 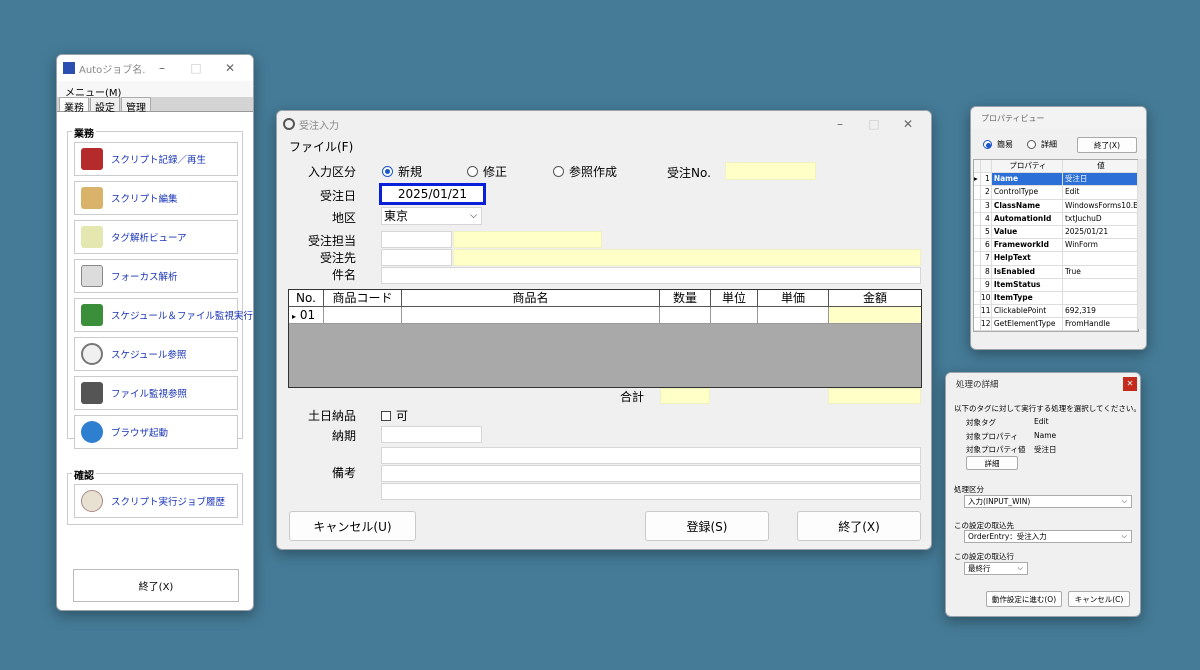 What do you see at coordinates (531, 315) in the screenshot?
I see `cell-name` at bounding box center [531, 315].